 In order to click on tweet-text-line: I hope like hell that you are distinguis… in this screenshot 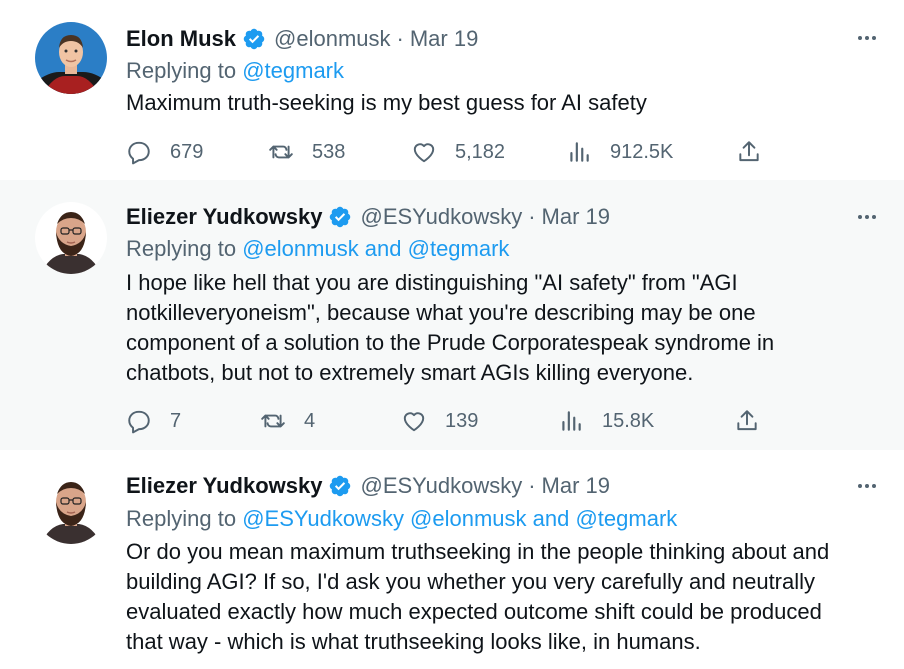, I will do `click(432, 282)`.